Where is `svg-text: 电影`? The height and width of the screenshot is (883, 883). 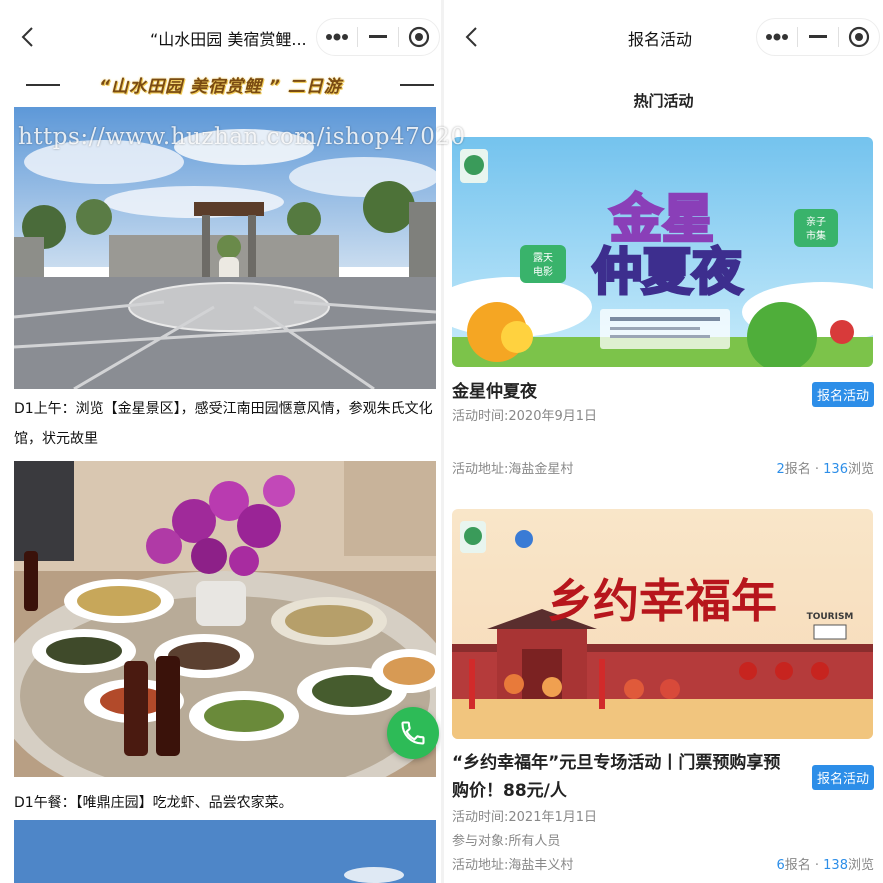
svg-text: 电影 is located at coordinates (543, 271).